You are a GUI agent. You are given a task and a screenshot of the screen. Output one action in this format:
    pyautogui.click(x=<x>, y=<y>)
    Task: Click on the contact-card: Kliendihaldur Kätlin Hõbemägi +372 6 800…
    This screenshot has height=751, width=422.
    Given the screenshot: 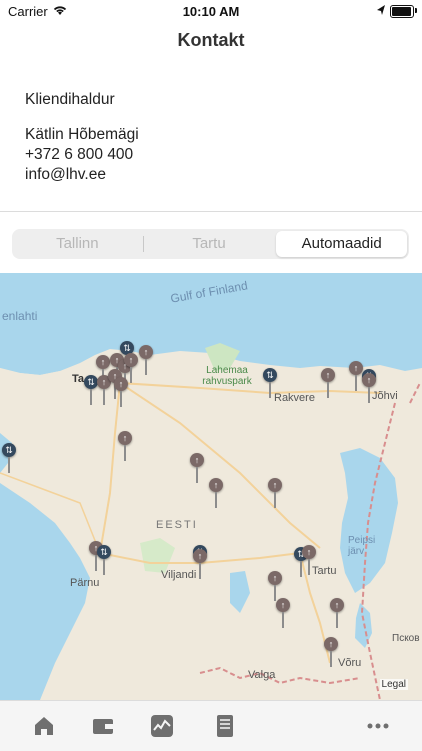 What is the action you would take?
    pyautogui.click(x=82, y=137)
    